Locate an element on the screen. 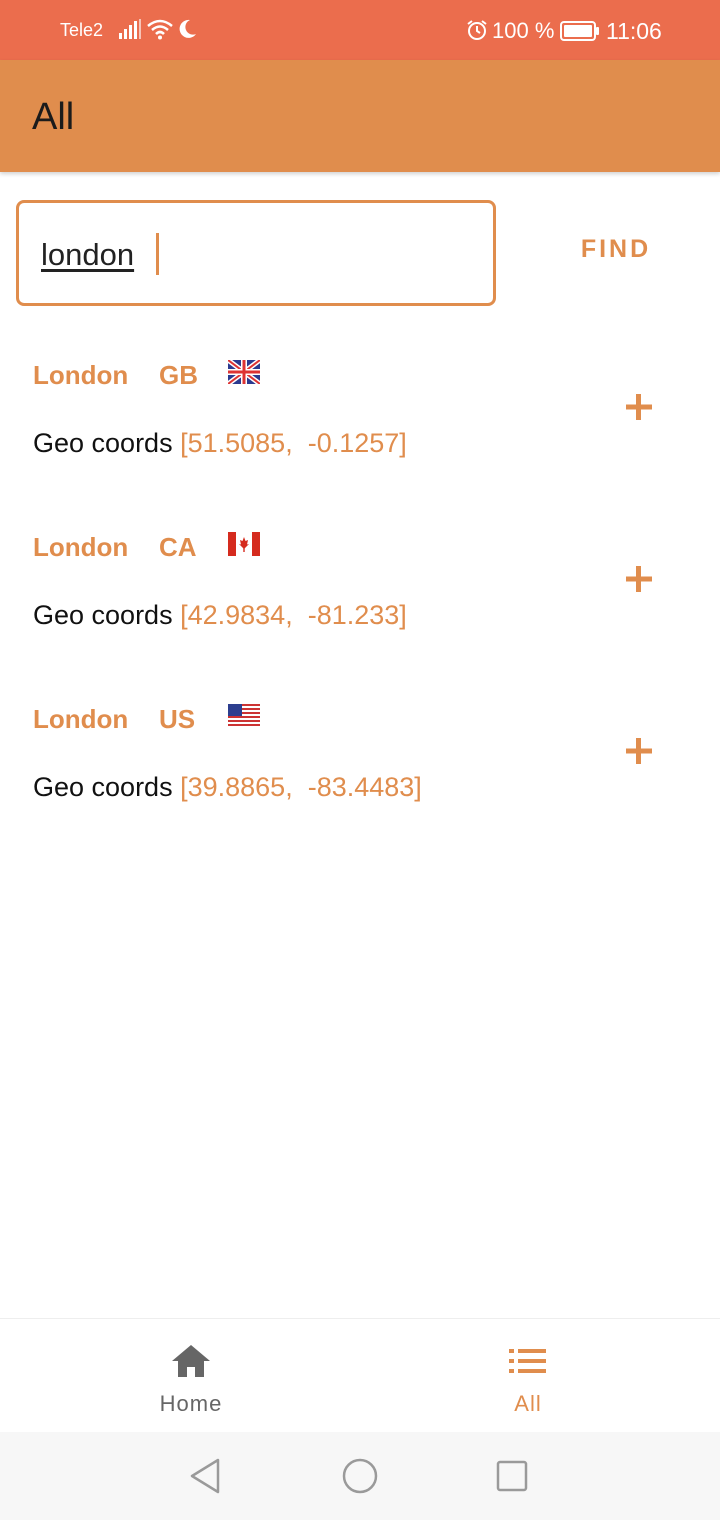 The height and width of the screenshot is (1520, 720). result-country: CA is located at coordinates (178, 547).